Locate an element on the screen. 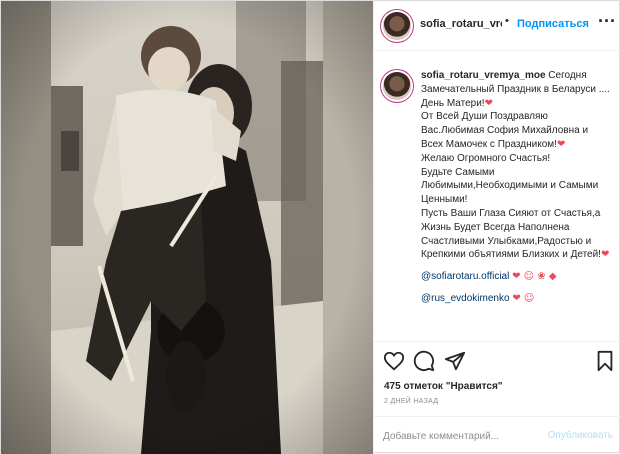 The image size is (620, 454). mention-link-2: @rus_evdokimenko is located at coordinates (465, 298).